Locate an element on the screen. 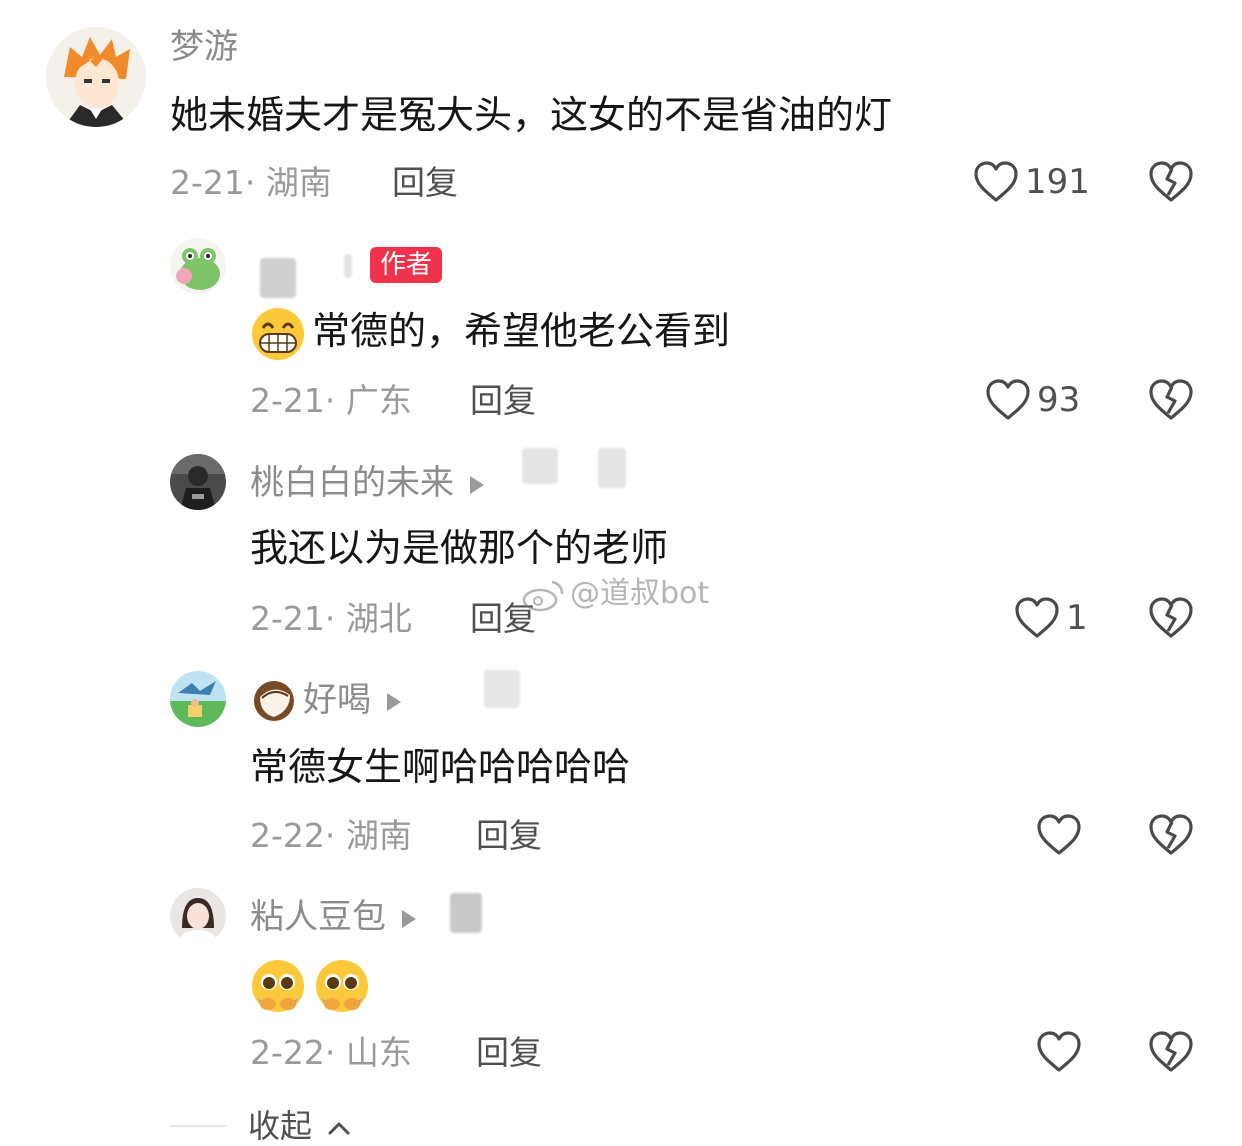 This screenshot has width=1242, height=1146. divider is located at coordinates (198, 1126).